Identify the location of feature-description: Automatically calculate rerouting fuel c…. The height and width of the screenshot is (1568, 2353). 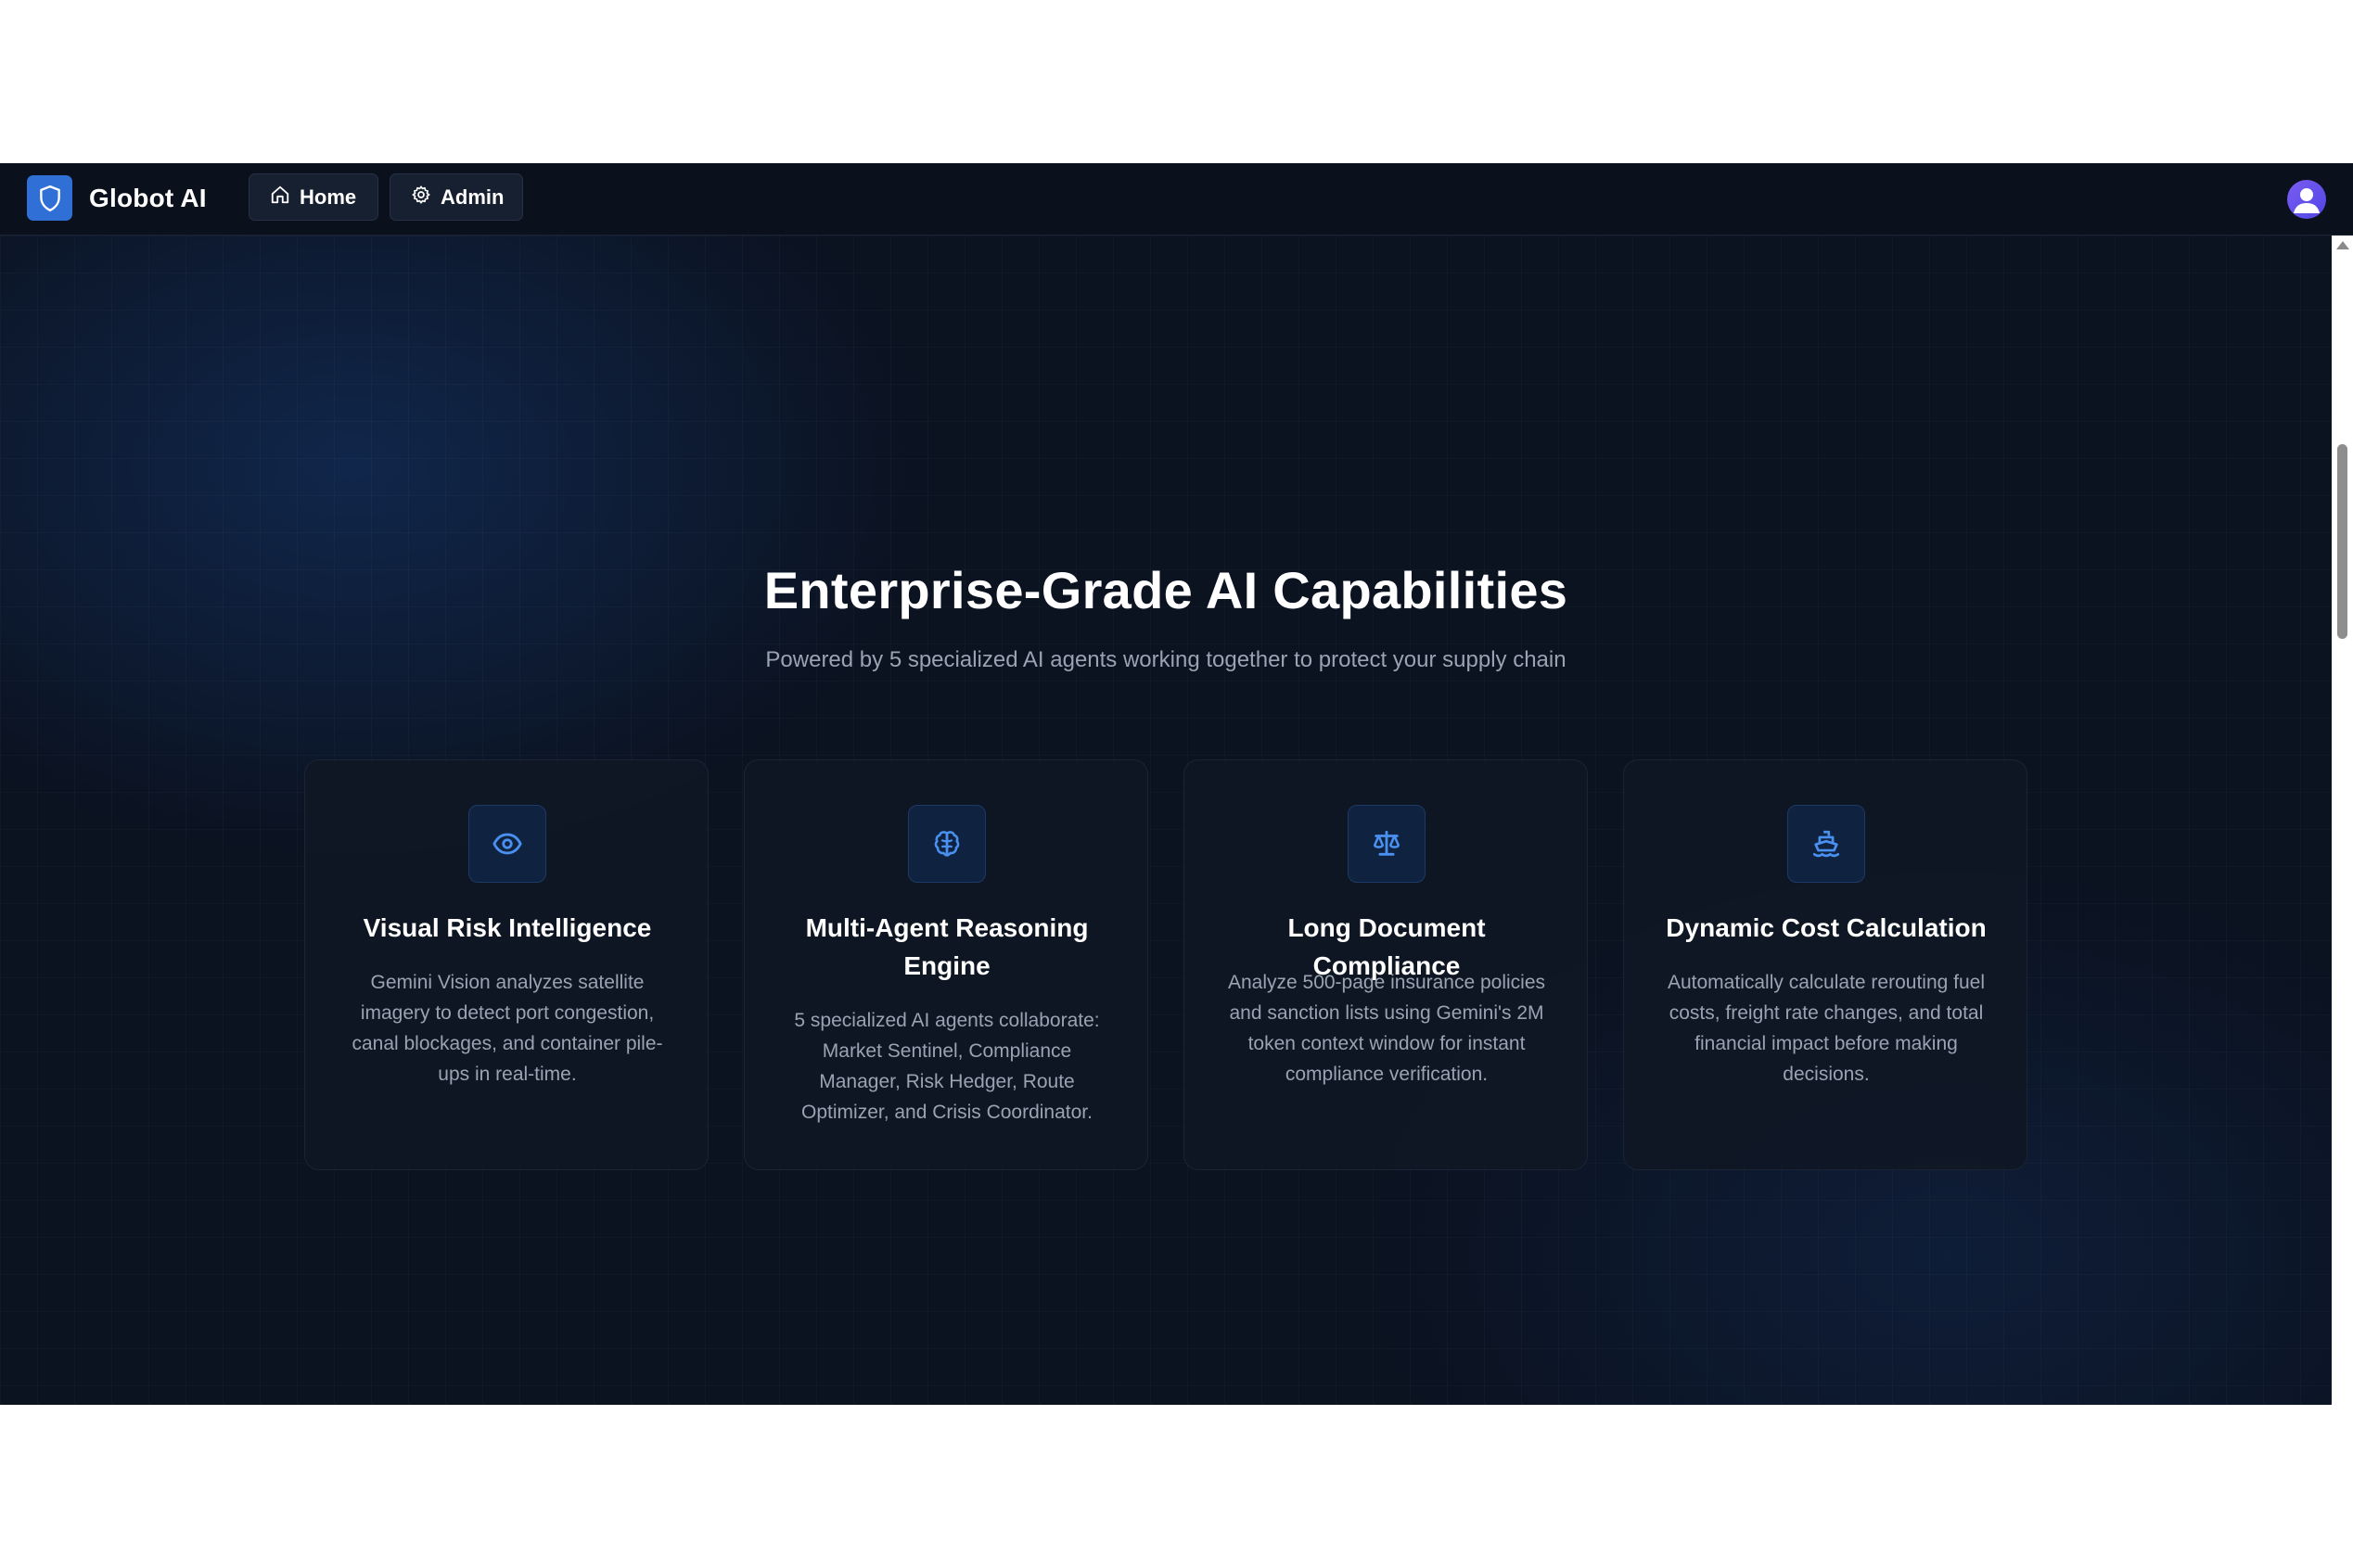
(1826, 1028).